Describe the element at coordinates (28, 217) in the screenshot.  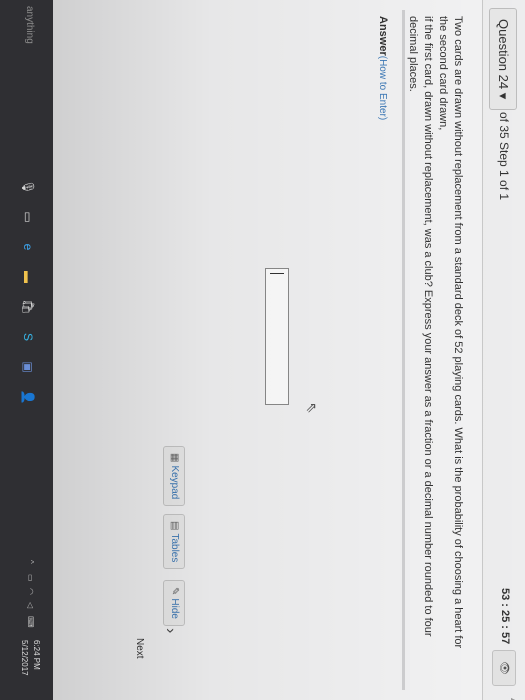
I see `task-view-icon: ▭` at that location.